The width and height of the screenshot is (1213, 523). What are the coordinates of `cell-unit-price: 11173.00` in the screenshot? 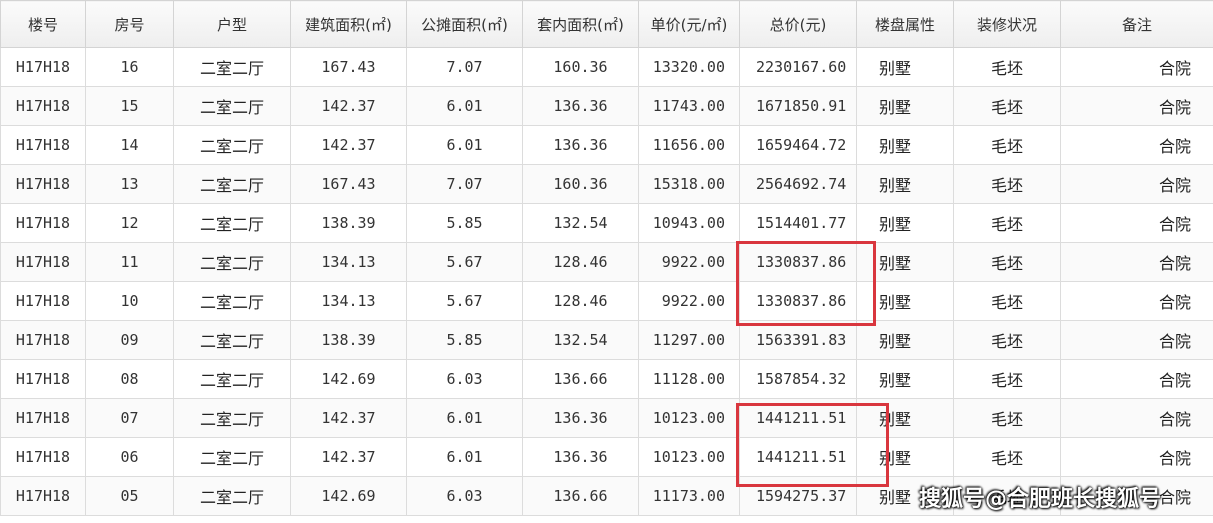 It's located at (689, 496).